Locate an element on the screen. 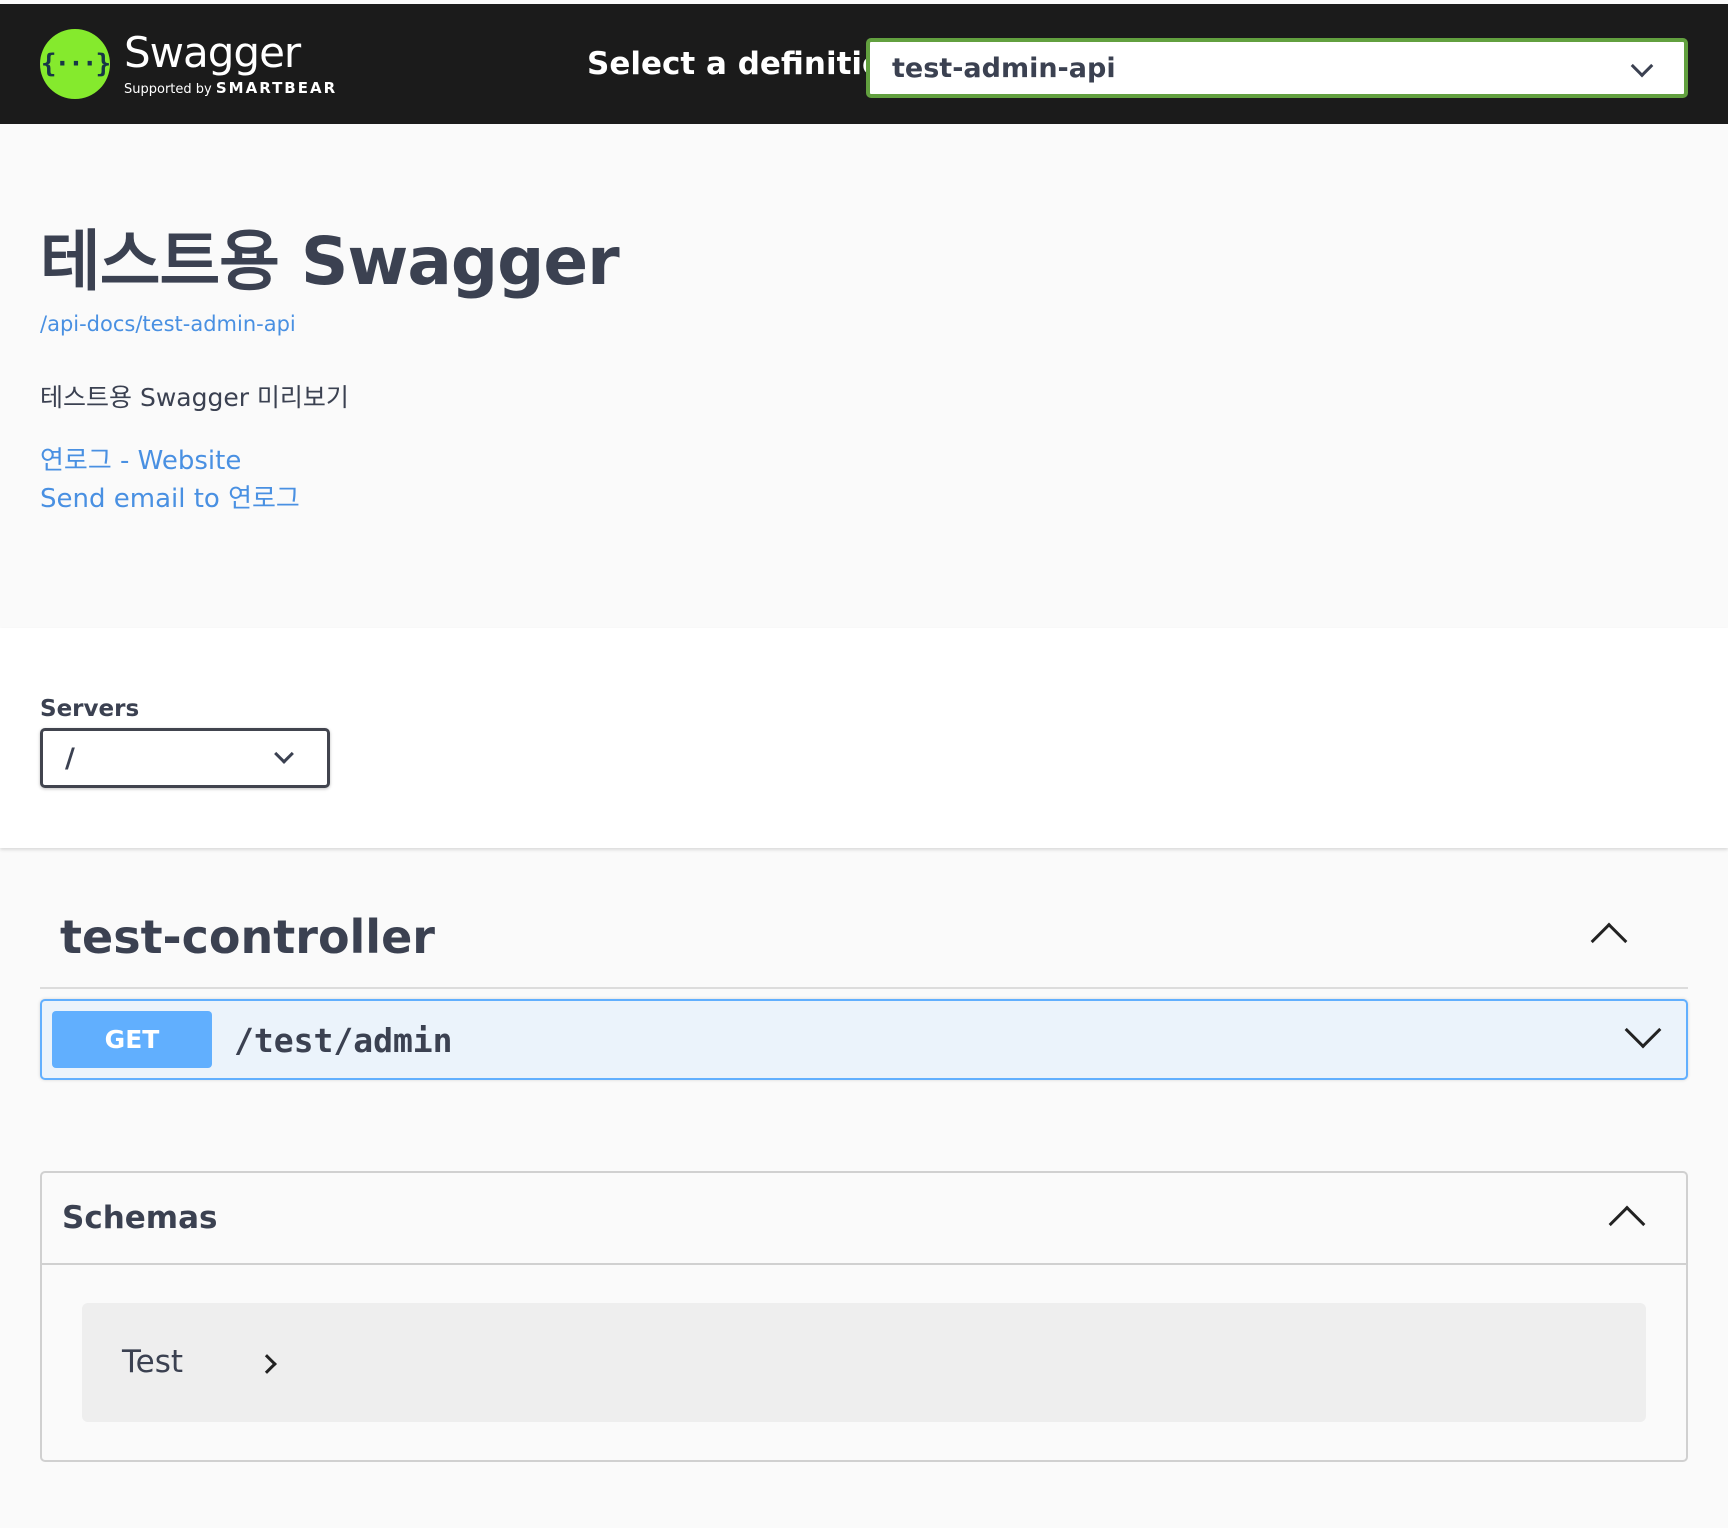 Image resolution: width=1728 pixels, height=1528 pixels. api-description: 테스트용 Swagger 미리보기 is located at coordinates (194, 397).